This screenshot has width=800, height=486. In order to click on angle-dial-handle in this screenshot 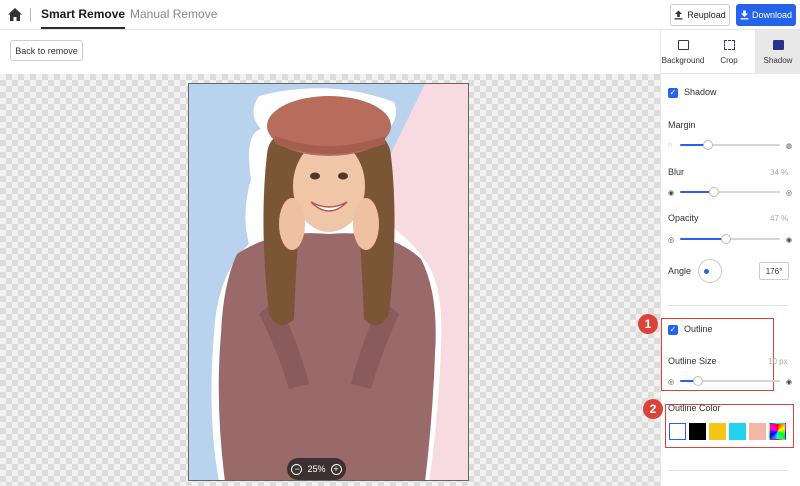, I will do `click(706, 271)`.